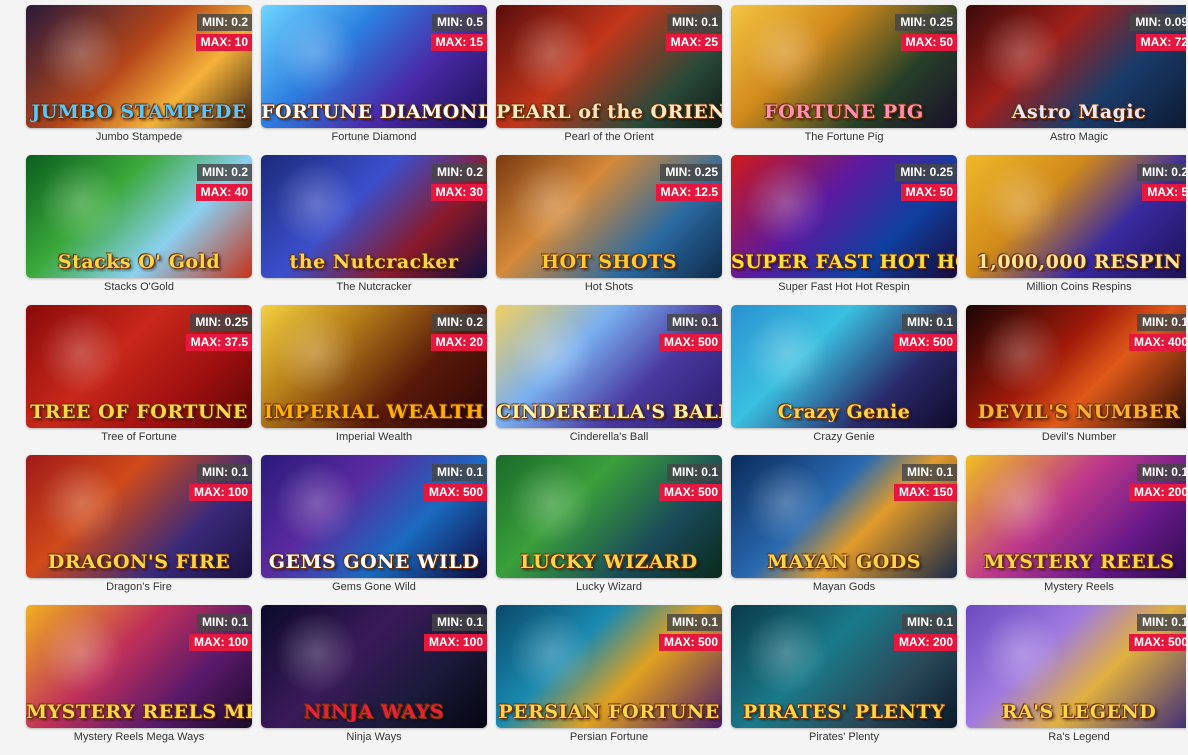 The height and width of the screenshot is (755, 1188). I want to click on max-bet-badge: MAX: 15, so click(458, 42).